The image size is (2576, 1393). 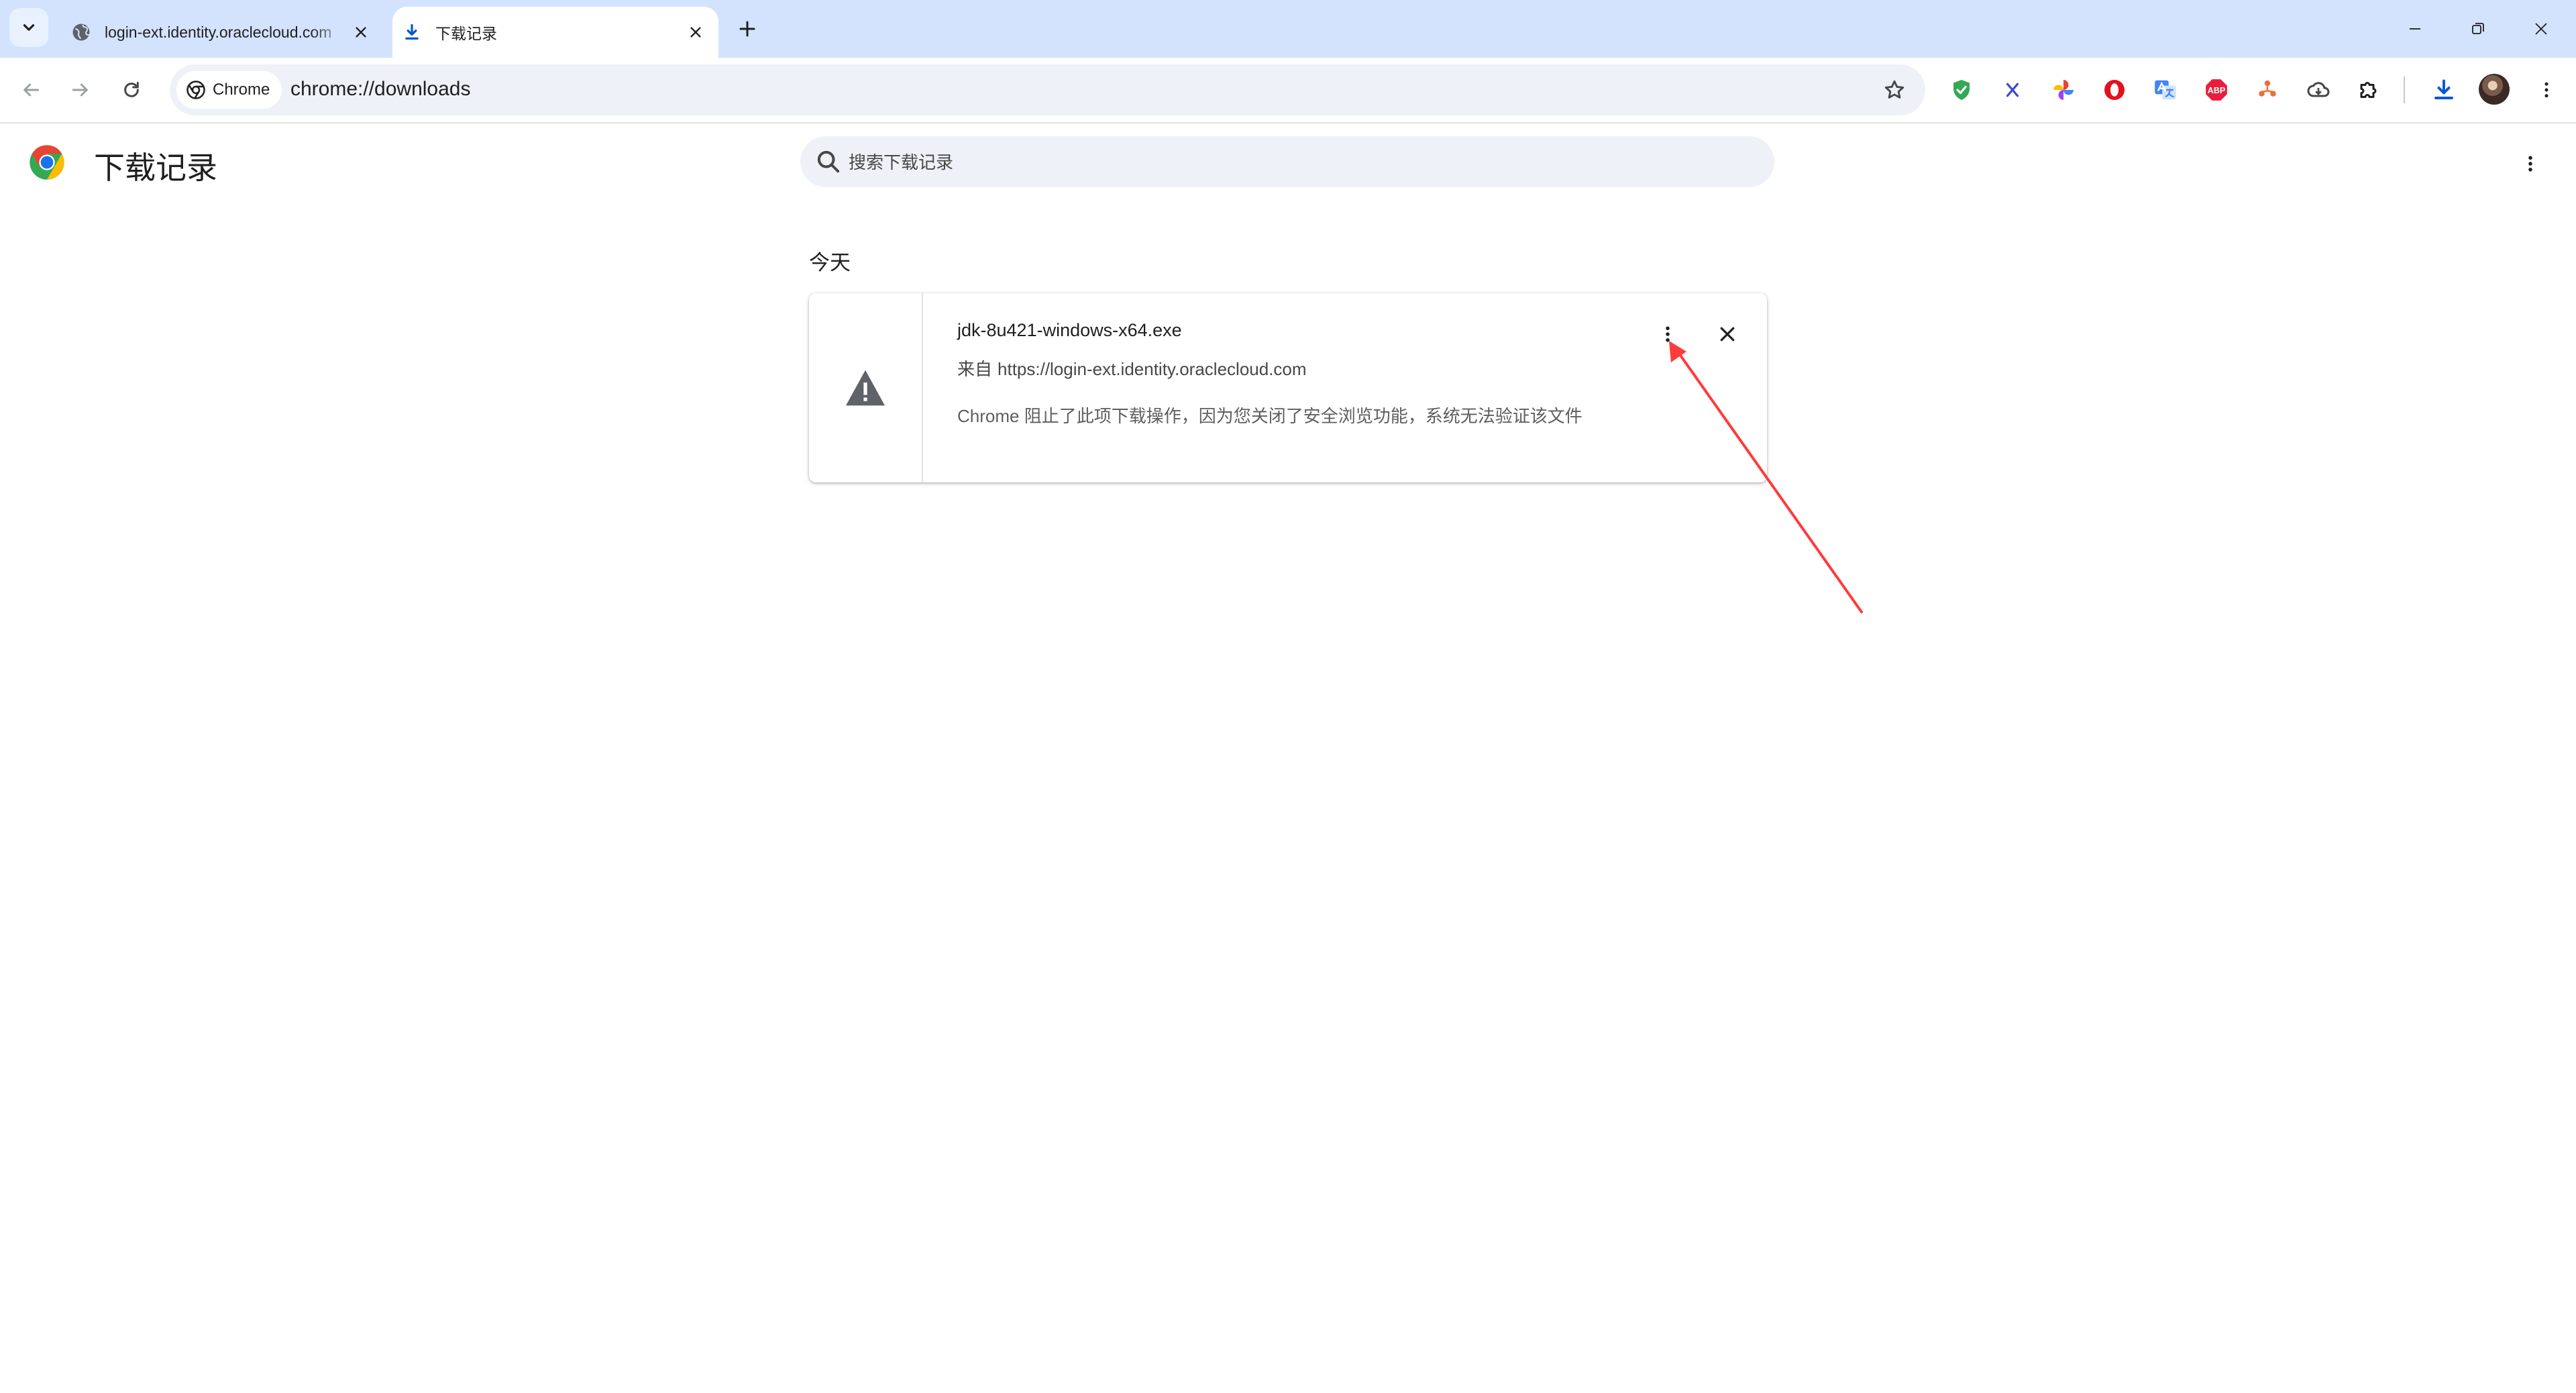 I want to click on restore-button, so click(x=2478, y=29).